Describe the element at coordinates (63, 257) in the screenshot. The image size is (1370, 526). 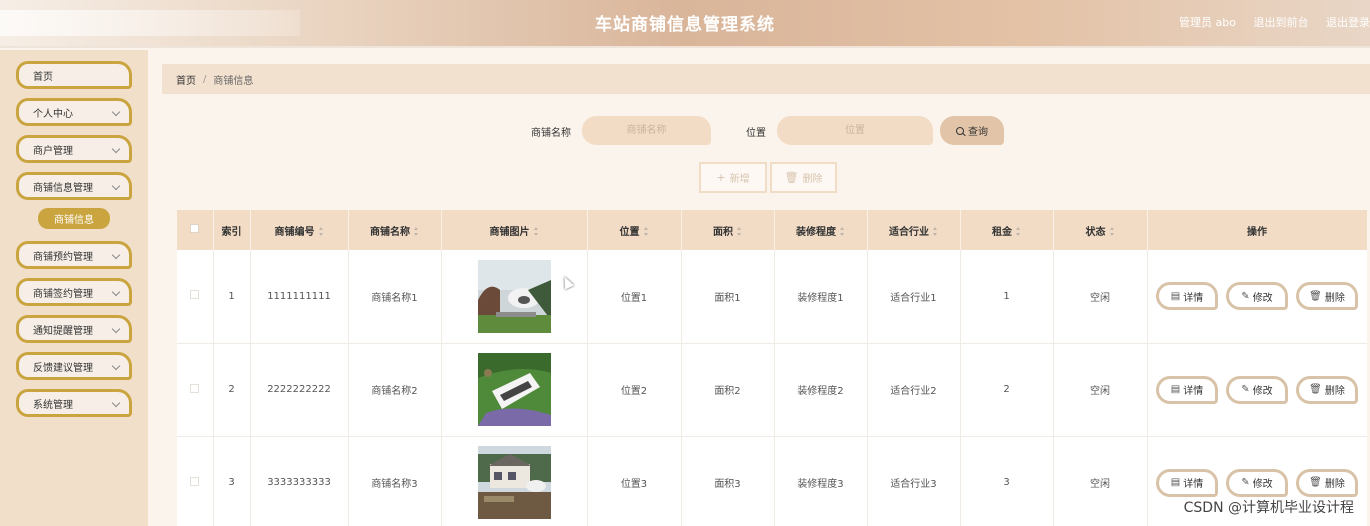
I see `sidebar-item-label: 商铺预约管理` at that location.